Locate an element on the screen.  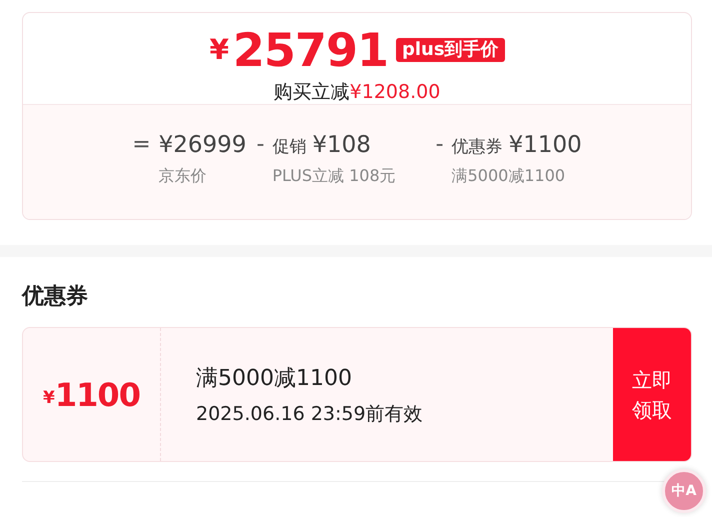
coupon-validity: 2025.06.16 23:59前有效 is located at coordinates (310, 414).